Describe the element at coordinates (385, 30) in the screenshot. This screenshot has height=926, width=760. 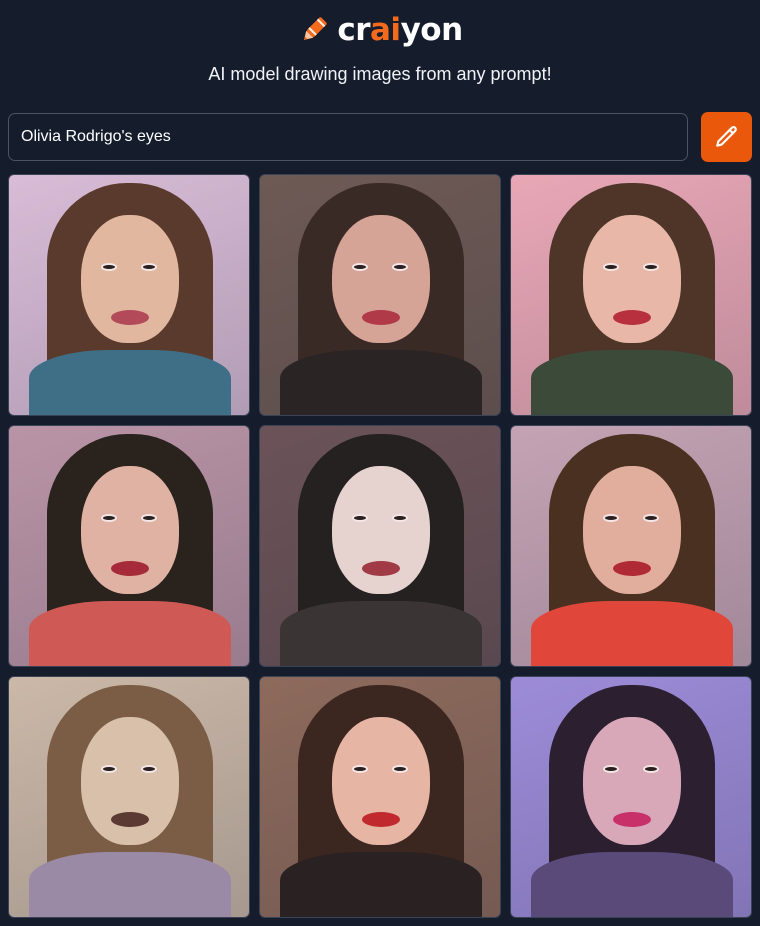
I see `logo-accent: ai` at that location.